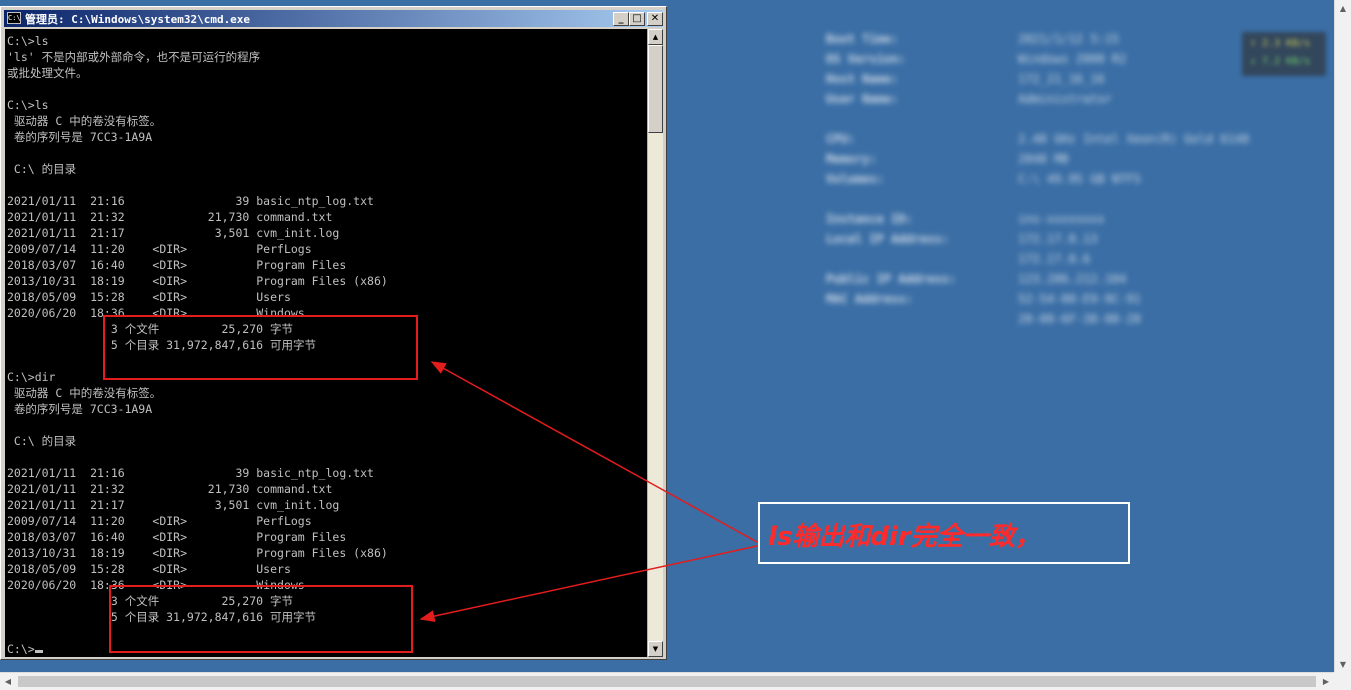 This screenshot has width=1351, height=690. Describe the element at coordinates (1343, 8) in the screenshot. I see `desktop-scroll-up-icon: ▲` at that location.